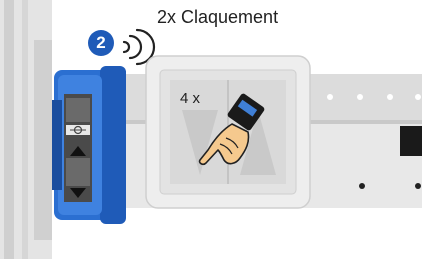 This screenshot has width=422, height=264. What do you see at coordinates (101, 43) in the screenshot?
I see `step-number-badge: 2` at bounding box center [101, 43].